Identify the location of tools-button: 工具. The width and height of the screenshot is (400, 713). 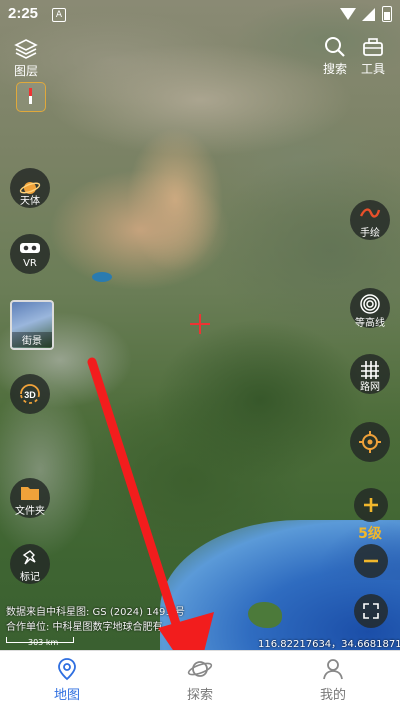
(373, 56).